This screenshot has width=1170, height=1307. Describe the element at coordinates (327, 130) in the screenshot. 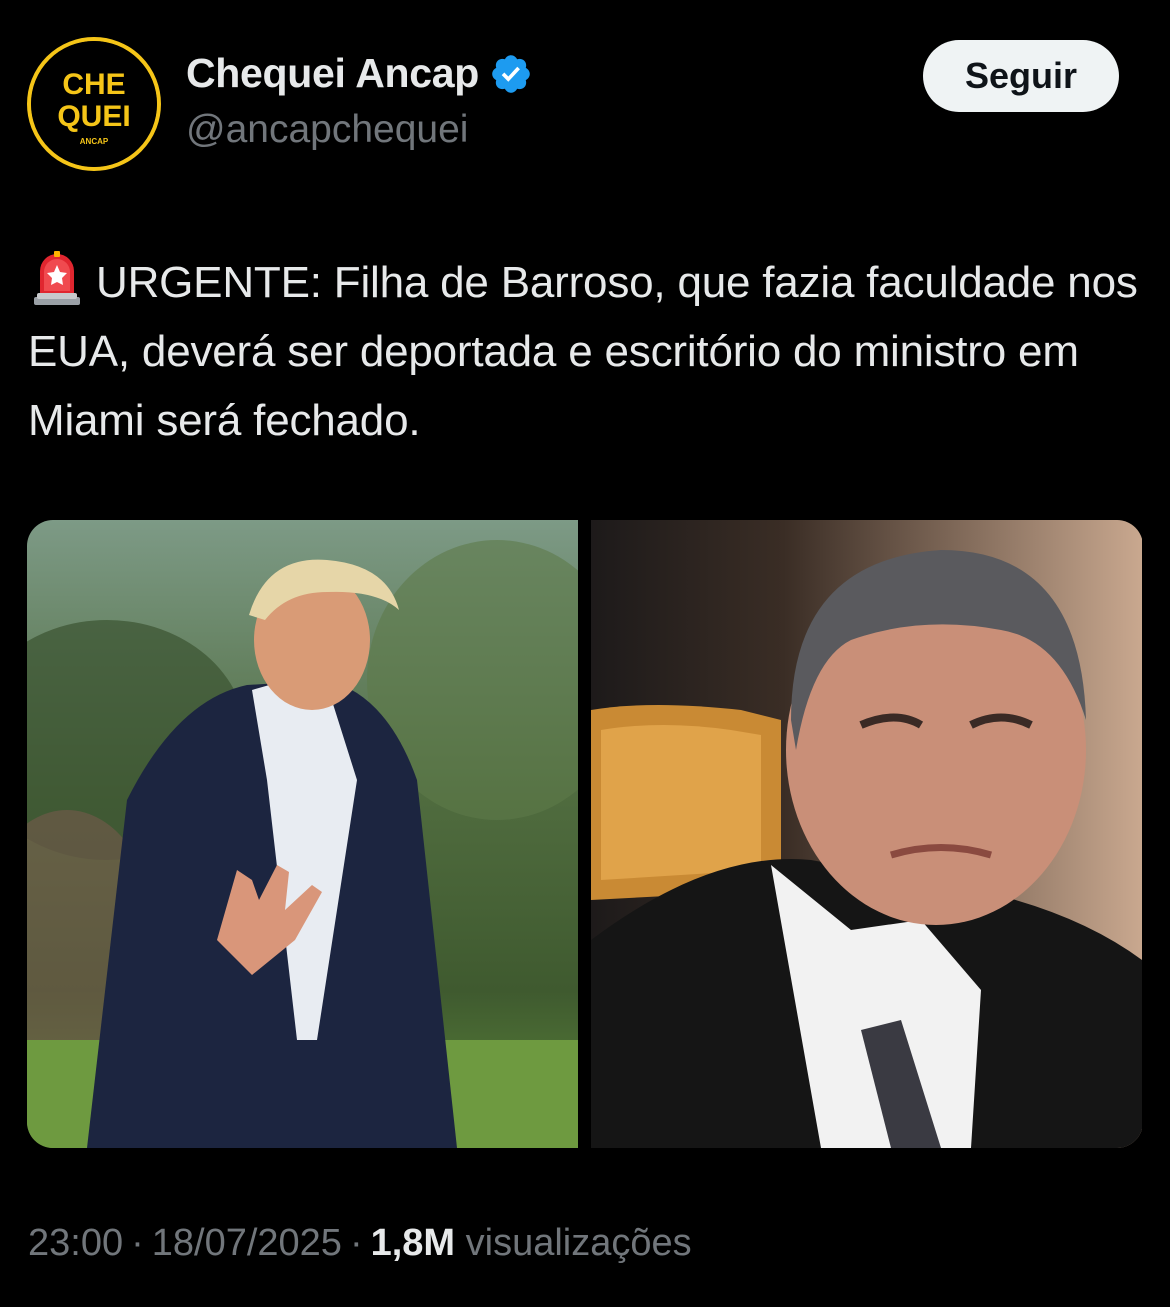

I see `author-handle: @ancapchequei` at that location.